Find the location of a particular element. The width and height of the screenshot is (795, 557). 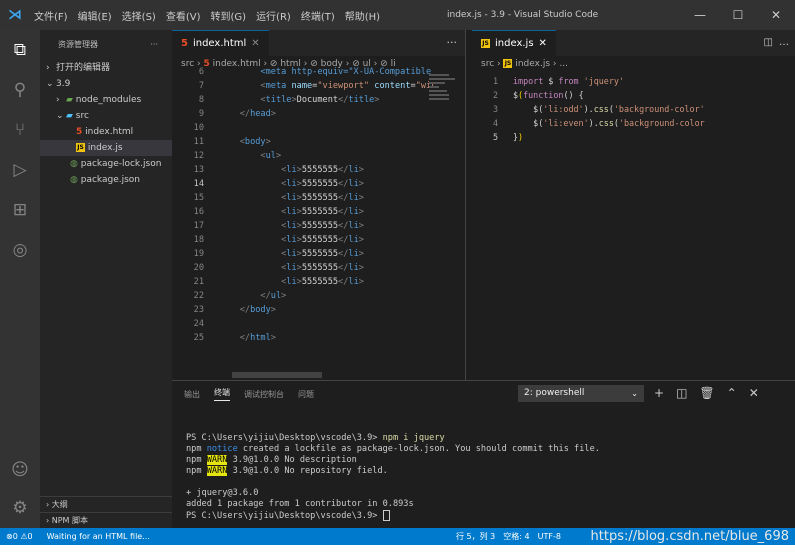

search-icon: ⚲ is located at coordinates (20, 90).